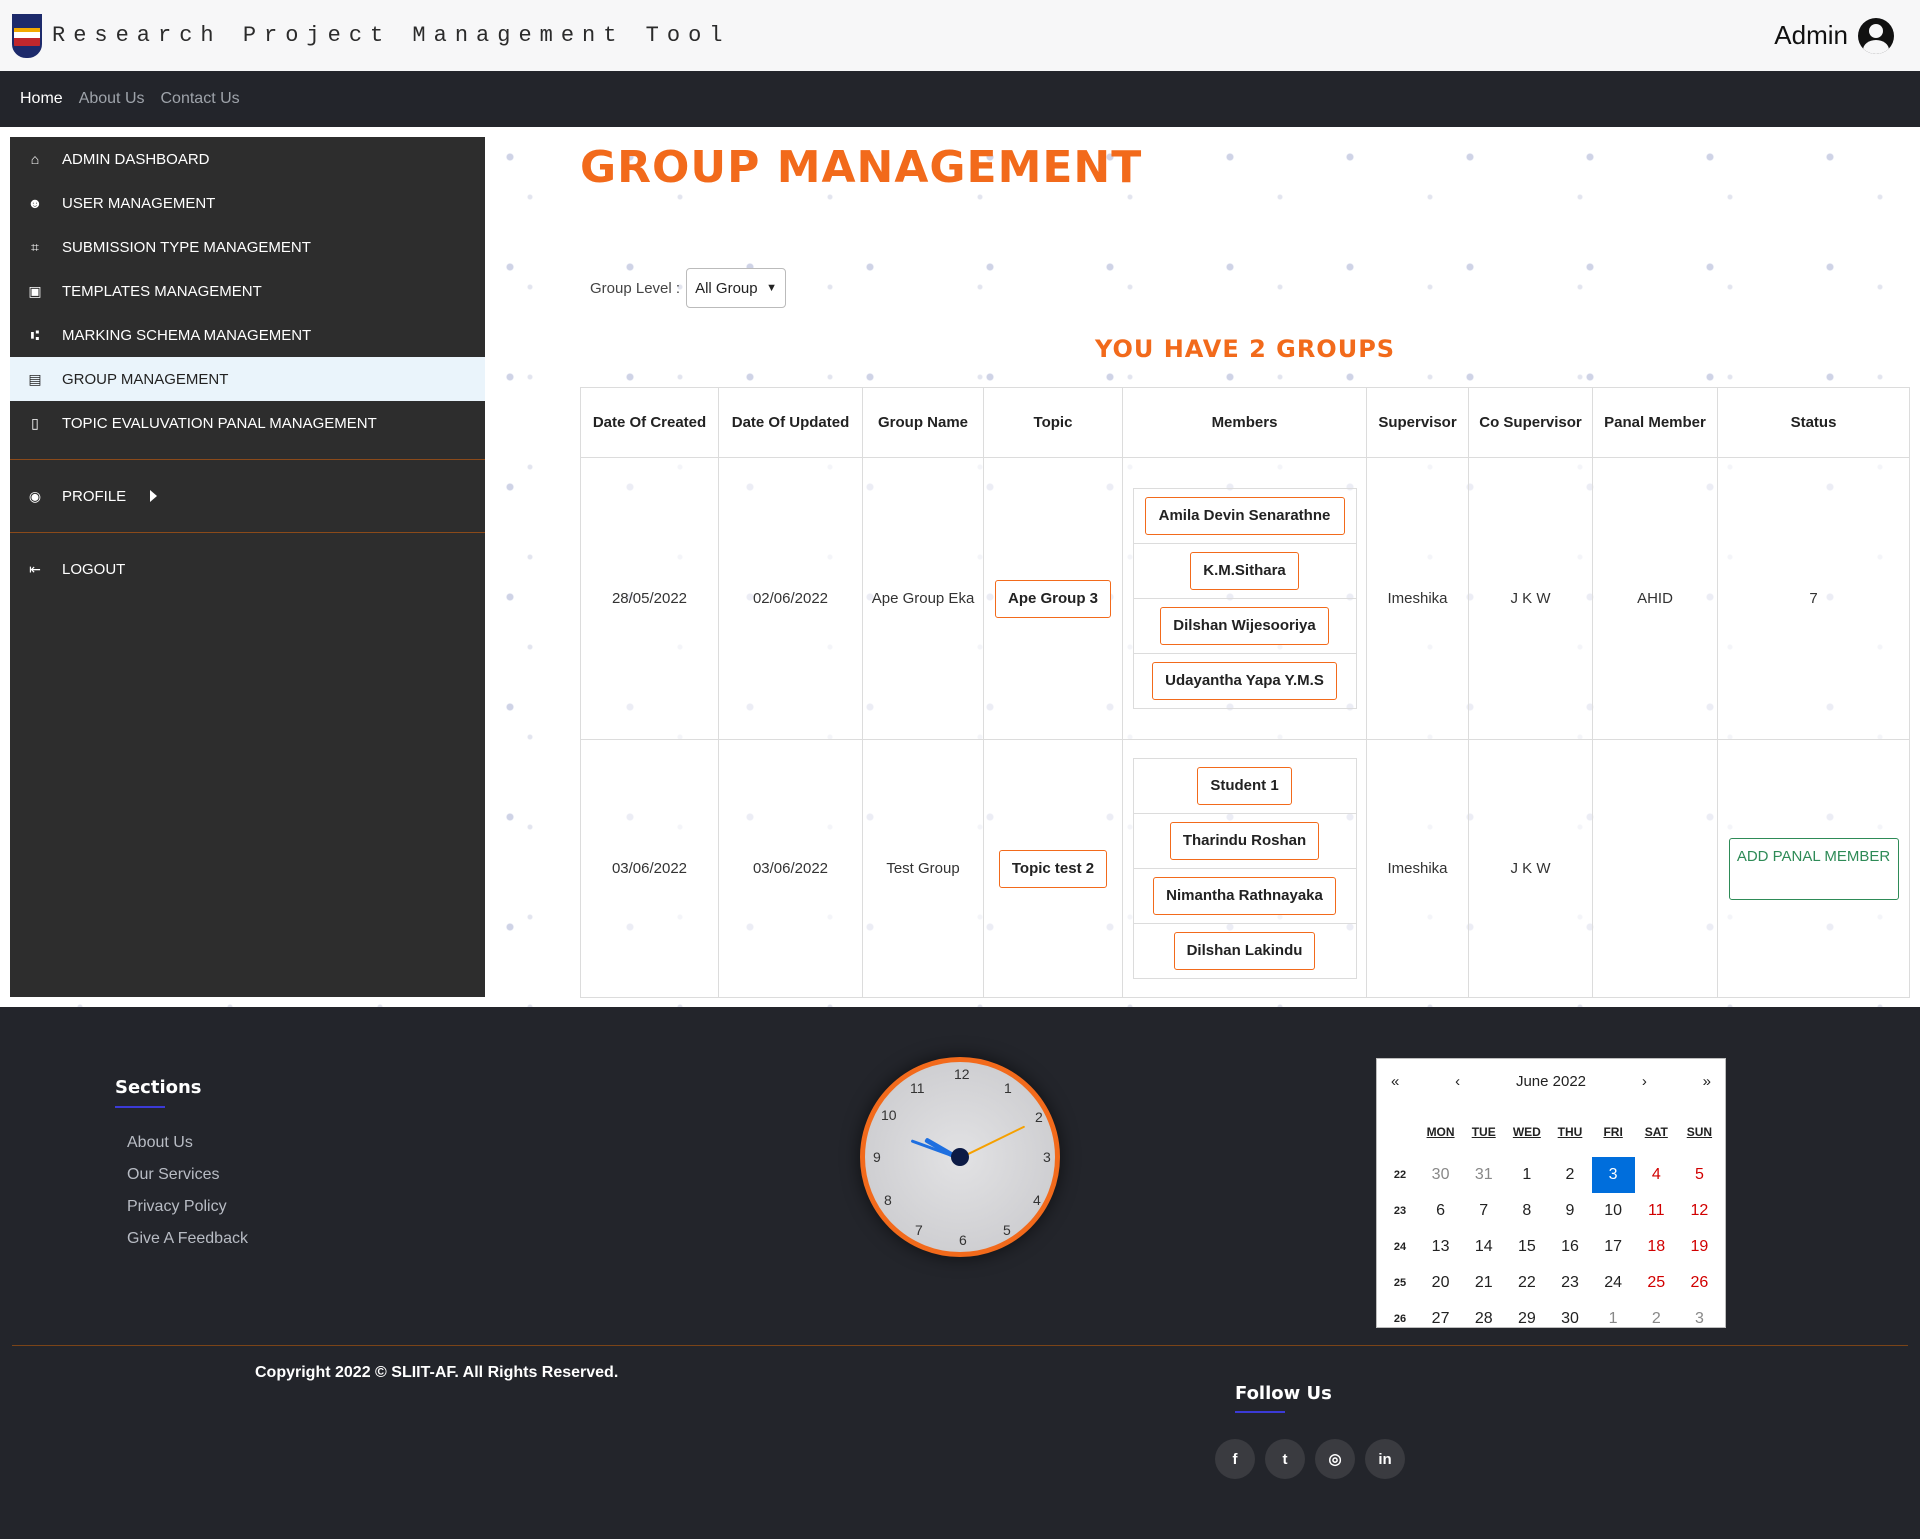 The image size is (1920, 1539). Describe the element at coordinates (1440, 1211) in the screenshot. I see `calendar-day: 6` at that location.